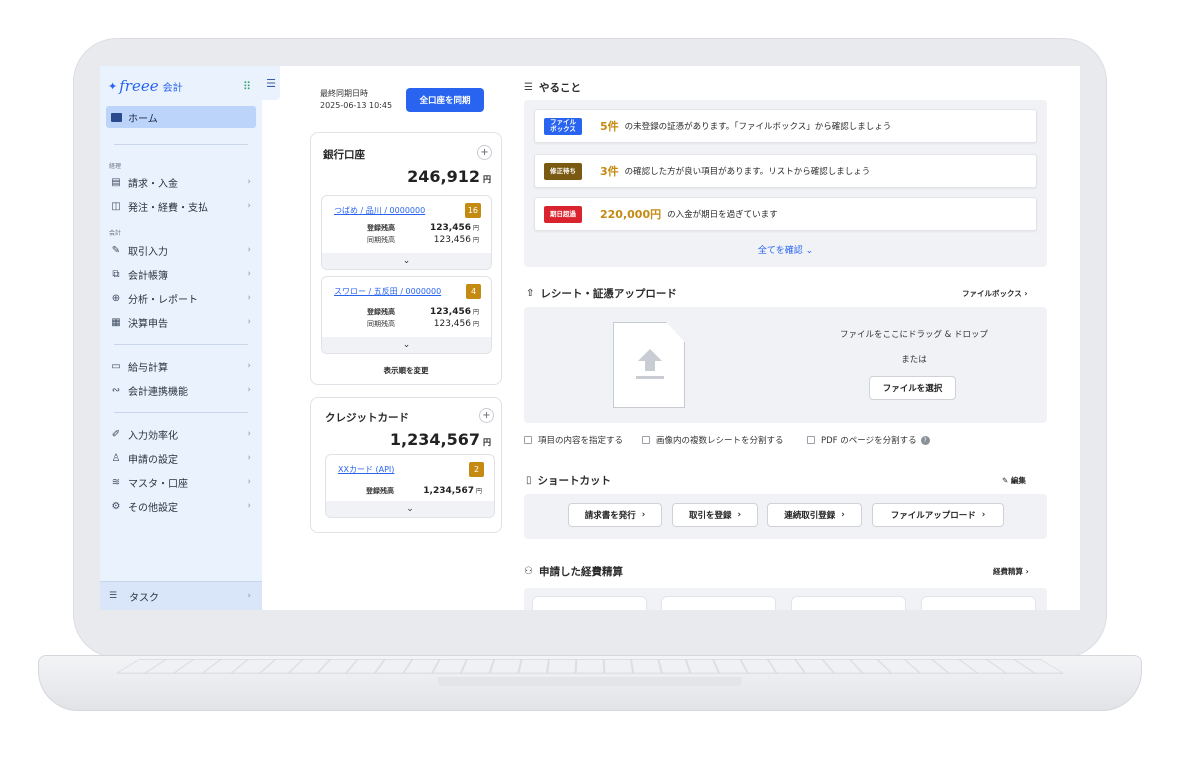 The image size is (1180, 760). What do you see at coordinates (181, 482) in the screenshot?
I see `sidebar-item-master: ≋ マスタ・口座 ›` at bounding box center [181, 482].